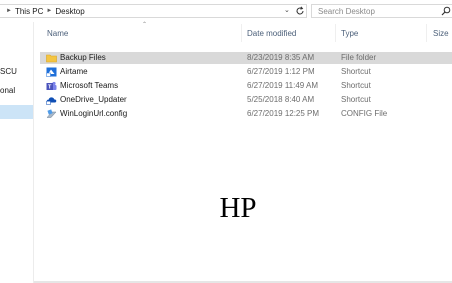 This screenshot has width=452, height=283. Describe the element at coordinates (16, 112) in the screenshot. I see `nav-item-selected` at that location.